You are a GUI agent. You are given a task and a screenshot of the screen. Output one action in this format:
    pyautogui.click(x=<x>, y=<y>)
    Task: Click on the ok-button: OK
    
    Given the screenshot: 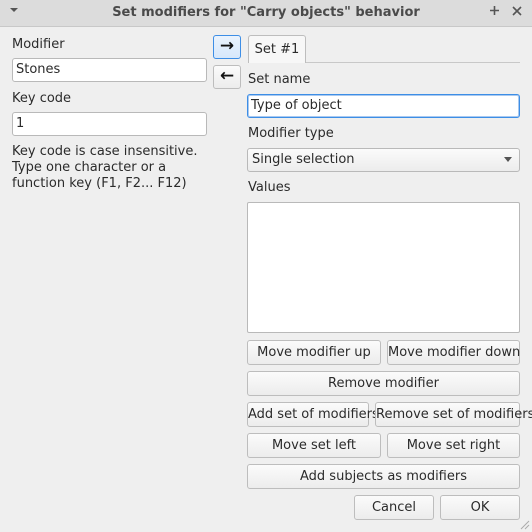 What is the action you would take?
    pyautogui.click(x=480, y=507)
    